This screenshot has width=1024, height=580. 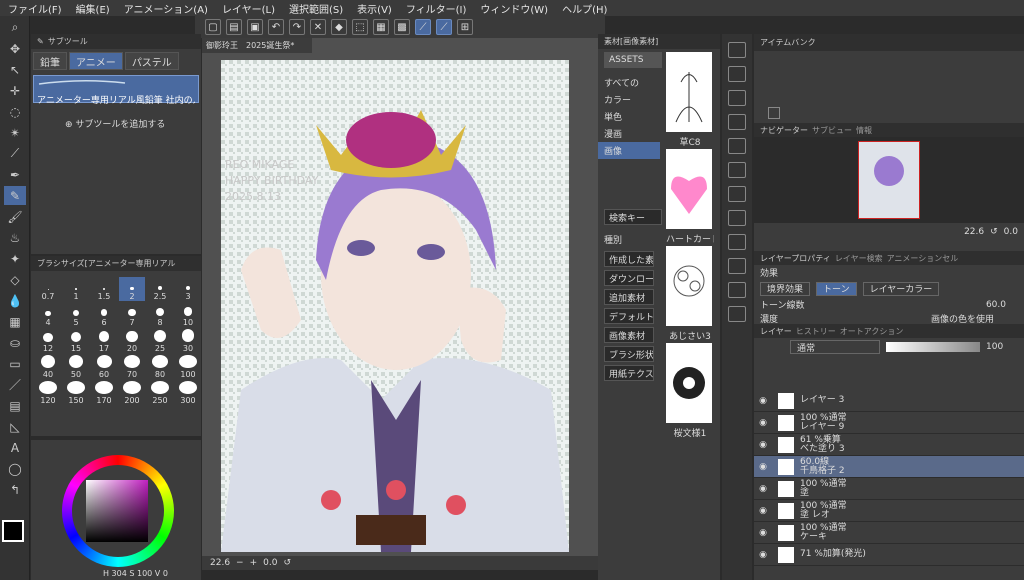 What do you see at coordinates (15, 258) in the screenshot?
I see `decoration-icon: ✦` at bounding box center [15, 258].